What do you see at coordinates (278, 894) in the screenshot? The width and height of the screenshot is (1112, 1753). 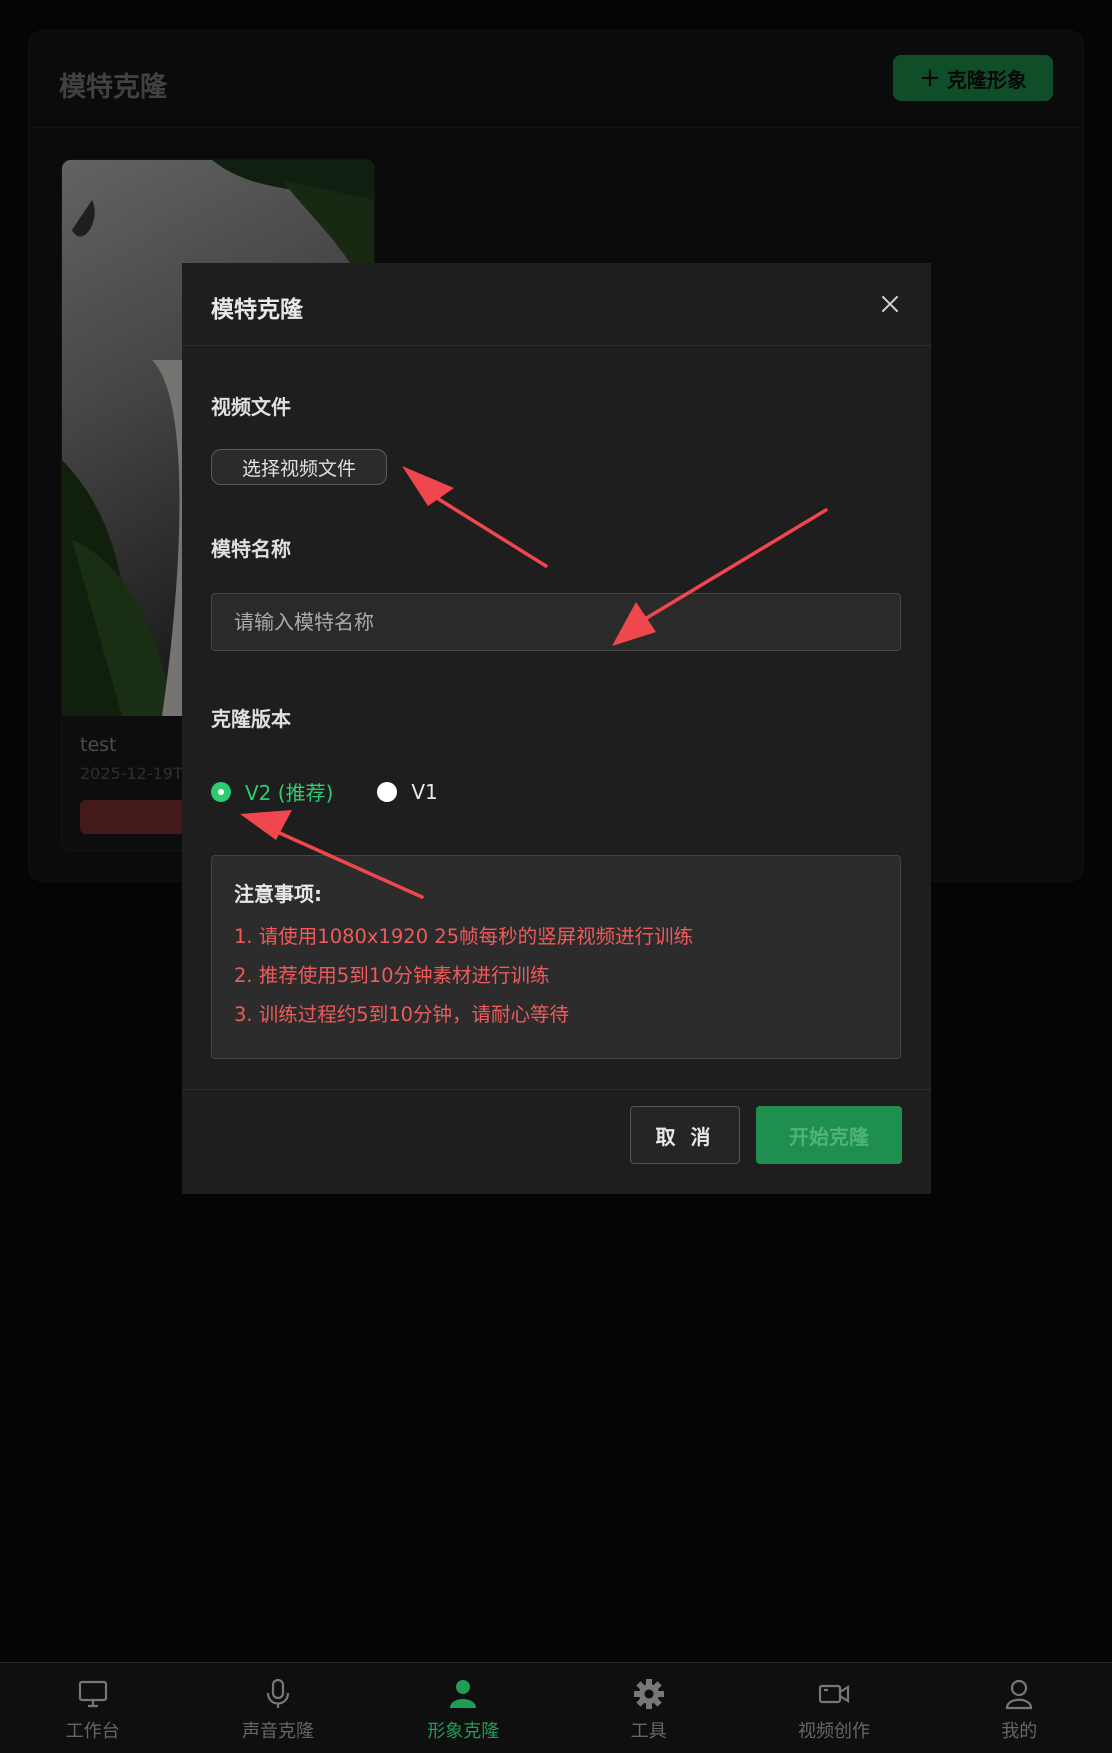 I see `notes-title: 注意事项:` at bounding box center [278, 894].